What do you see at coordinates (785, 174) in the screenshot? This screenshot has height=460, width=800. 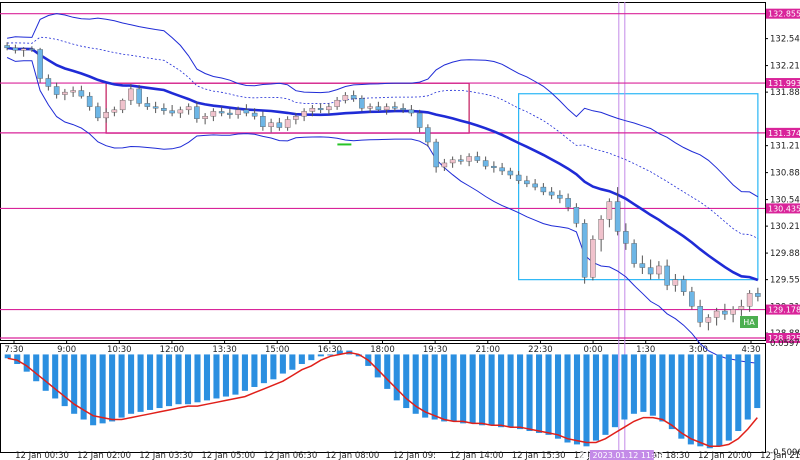 I see `price-tick-label: 130.880` at bounding box center [785, 174].